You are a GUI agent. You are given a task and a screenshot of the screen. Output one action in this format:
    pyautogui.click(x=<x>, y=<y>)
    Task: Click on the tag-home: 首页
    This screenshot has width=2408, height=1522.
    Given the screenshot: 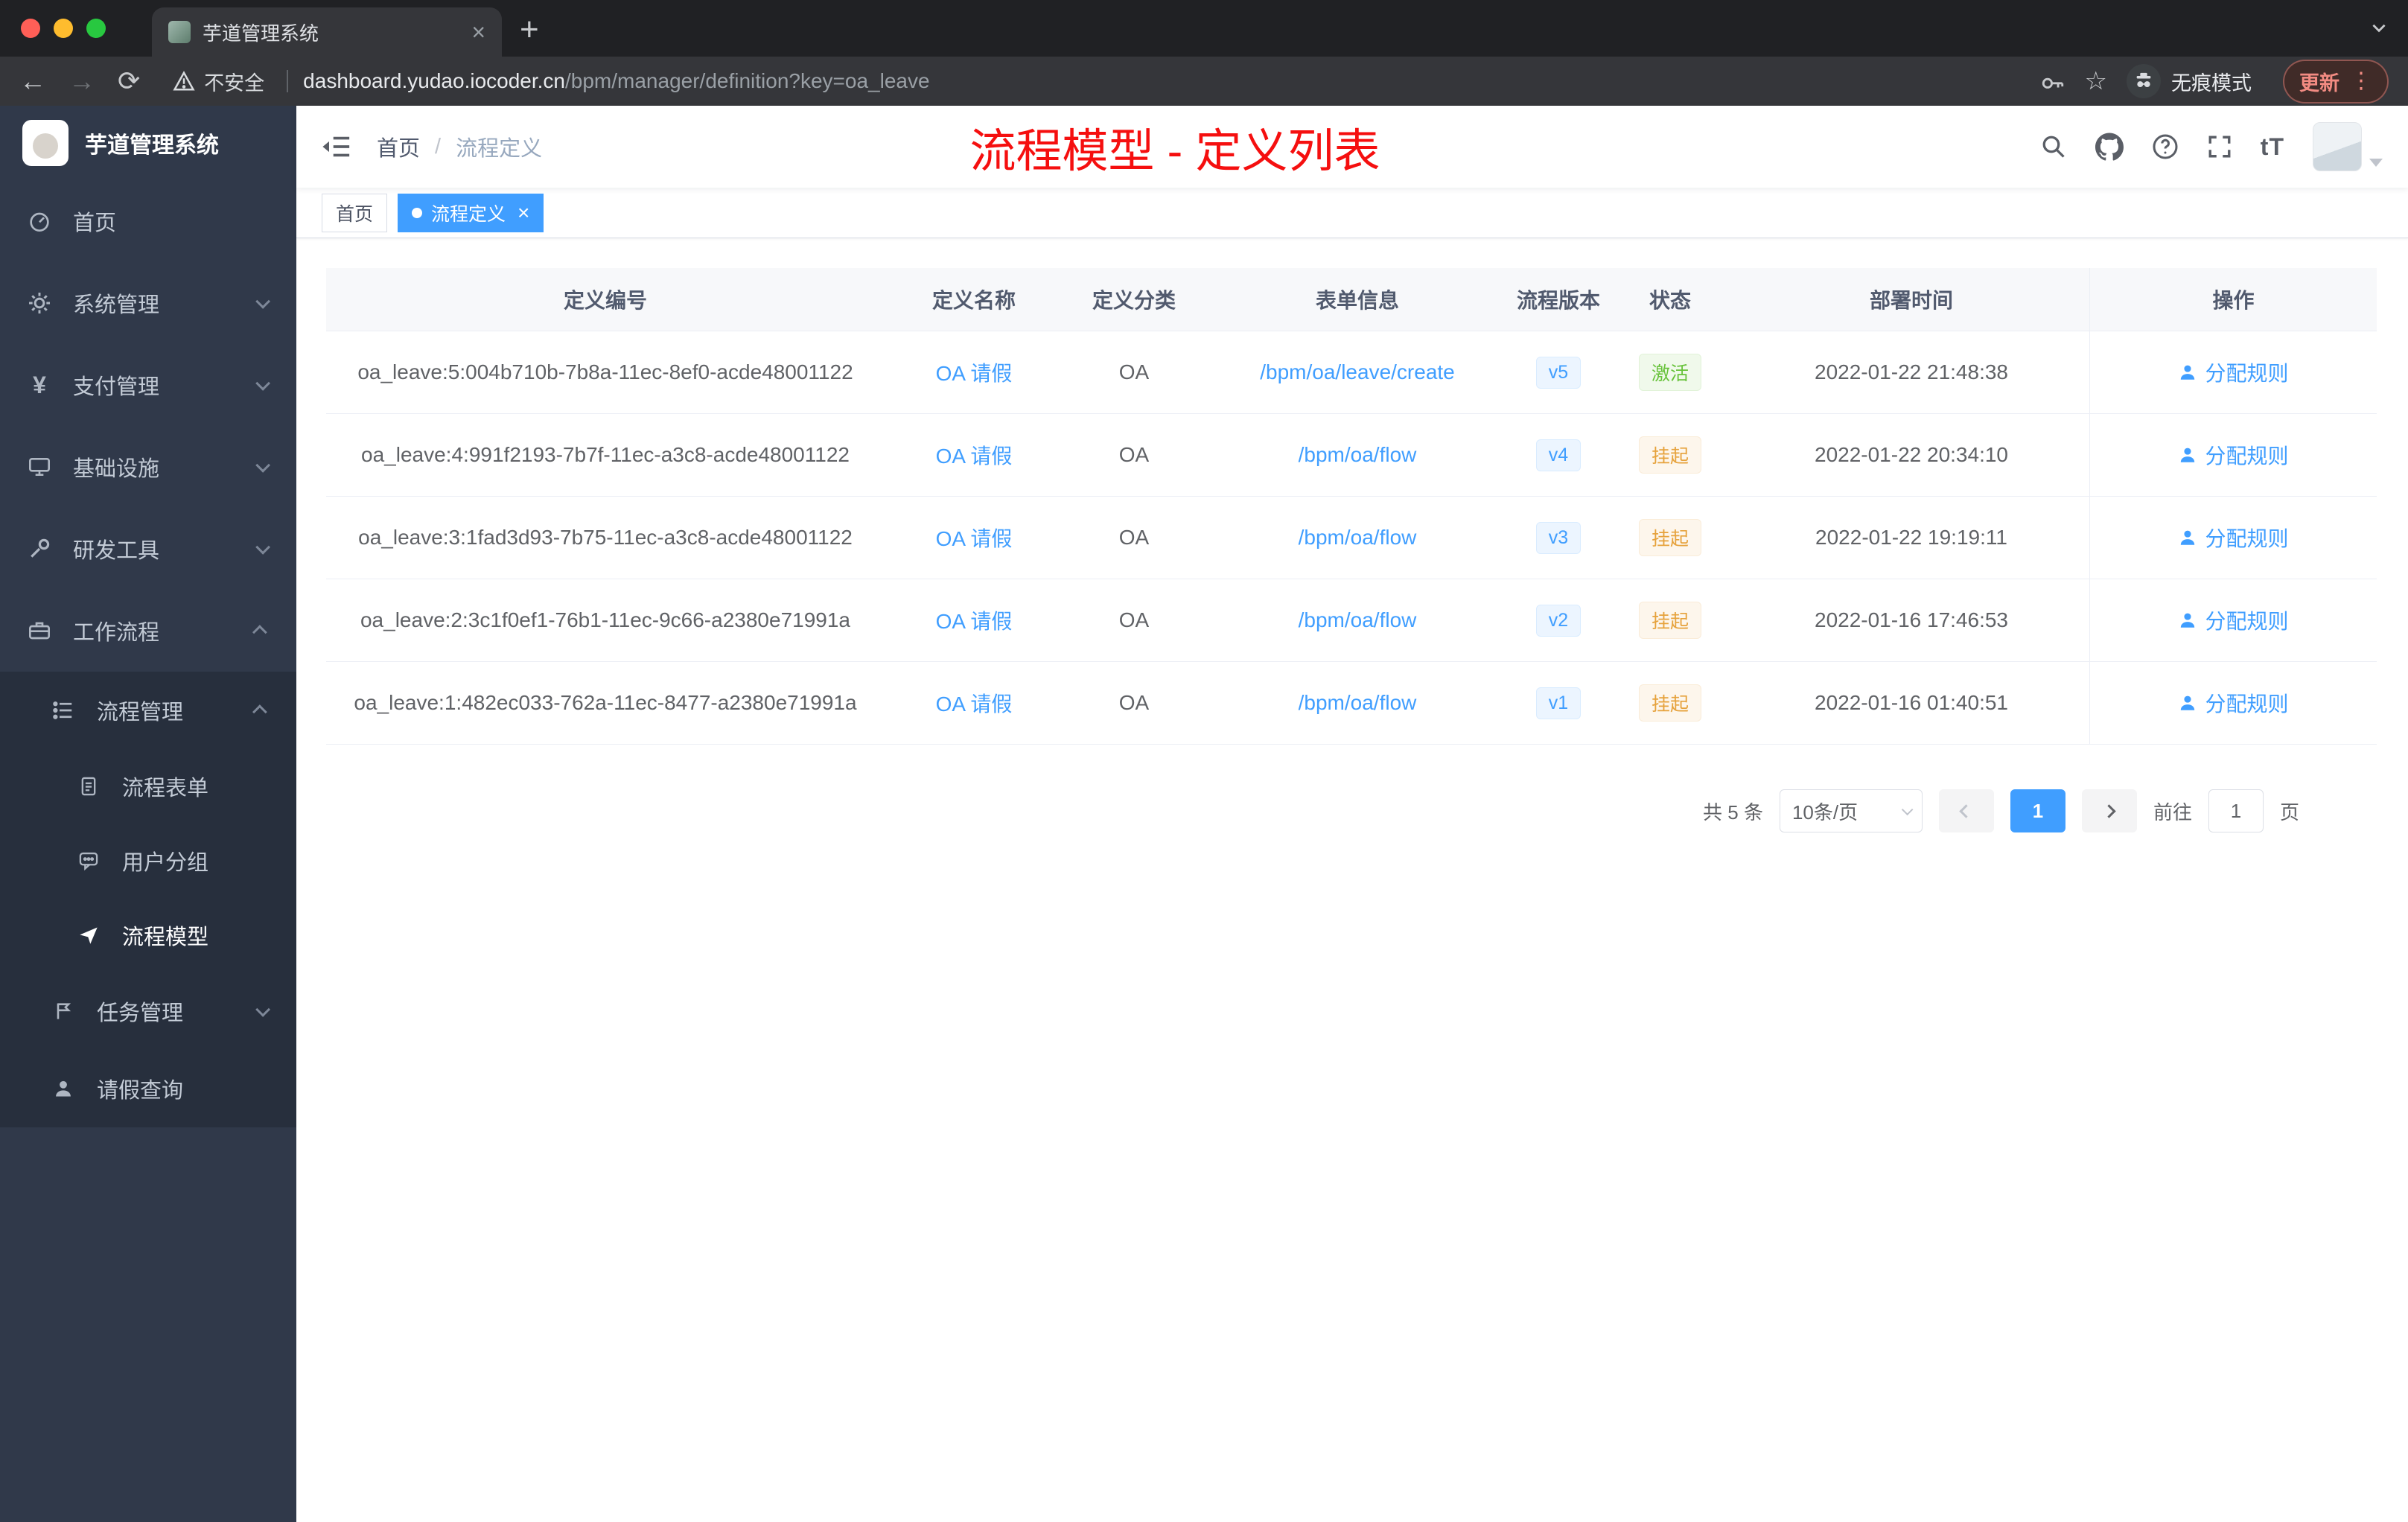 What is the action you would take?
    pyautogui.click(x=355, y=212)
    